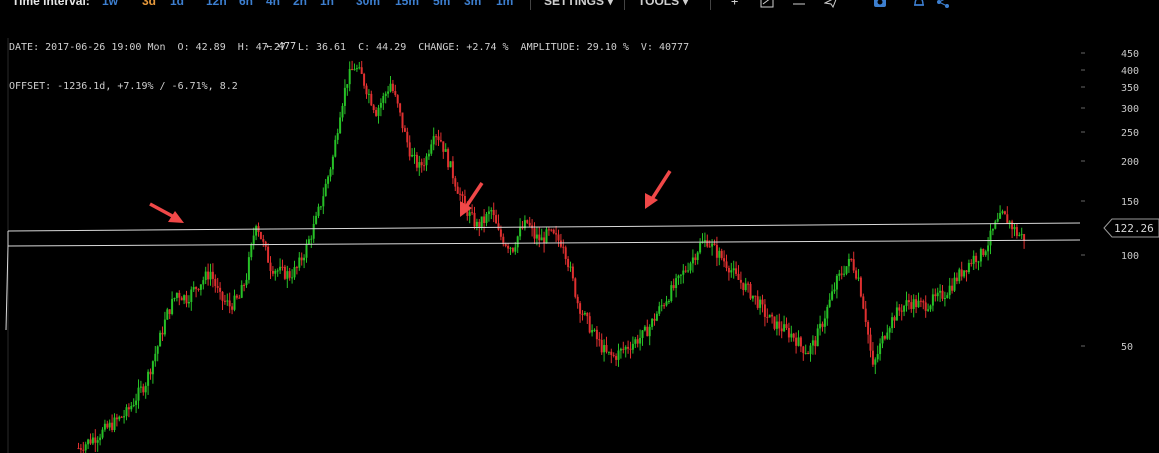 This screenshot has height=453, width=1159. Describe the element at coordinates (1110, 256) in the screenshot. I see `y-tick-100: 100` at that location.